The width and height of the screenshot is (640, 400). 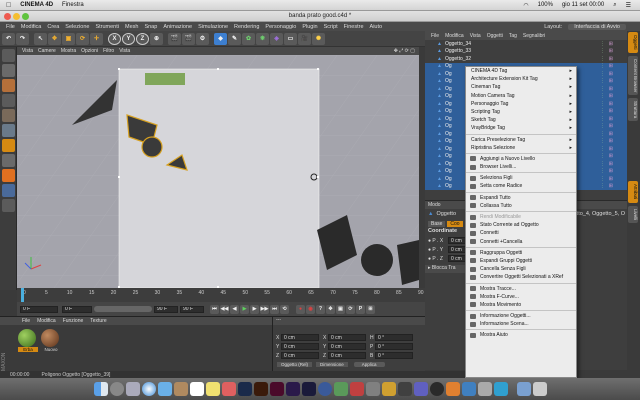 I want to click on context-menu-item: Seleziona Figli, so click(x=521, y=178).